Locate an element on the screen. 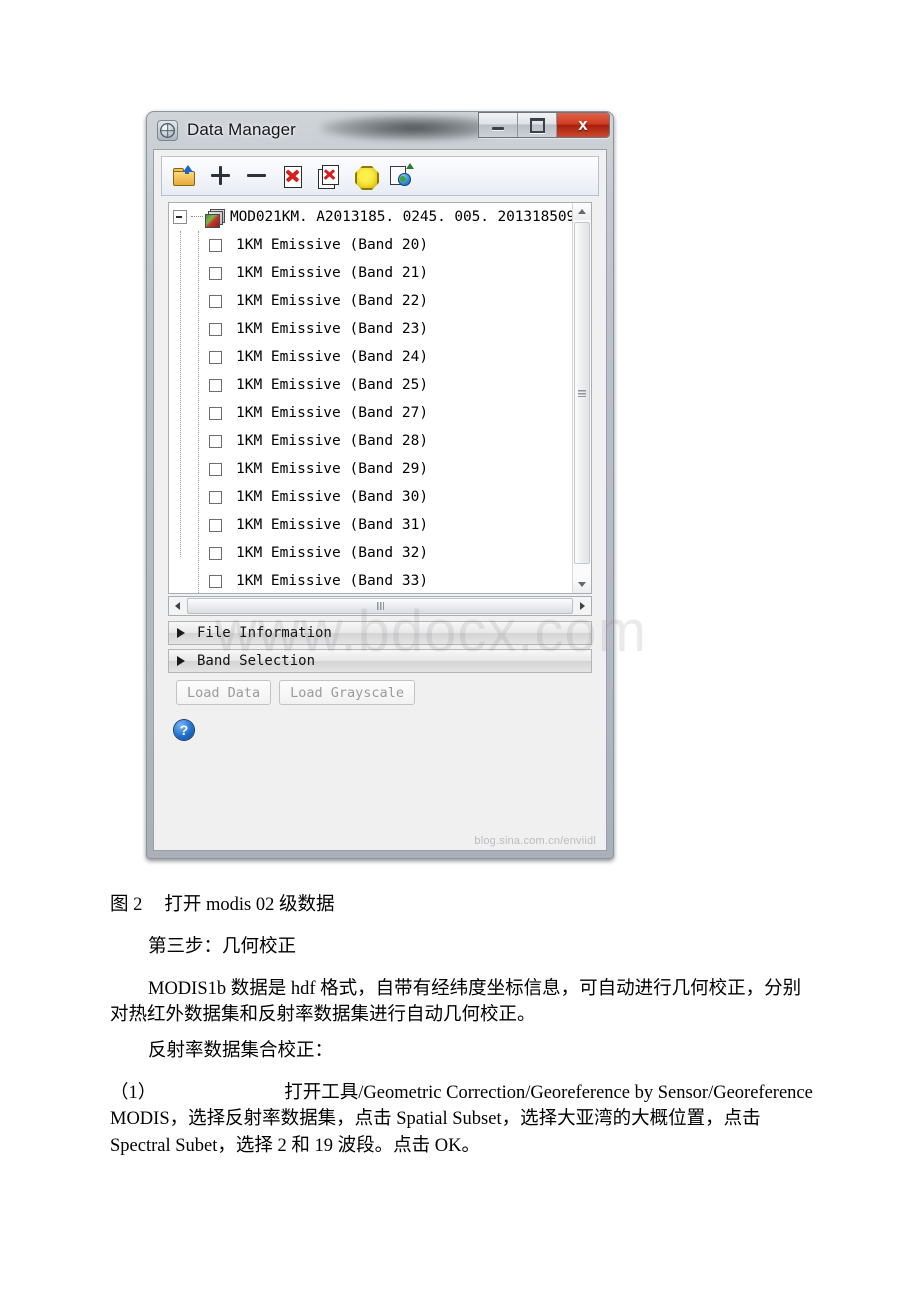 Image resolution: width=920 pixels, height=1302 pixels. step-heading: 第三步：几何校正 is located at coordinates (222, 947).